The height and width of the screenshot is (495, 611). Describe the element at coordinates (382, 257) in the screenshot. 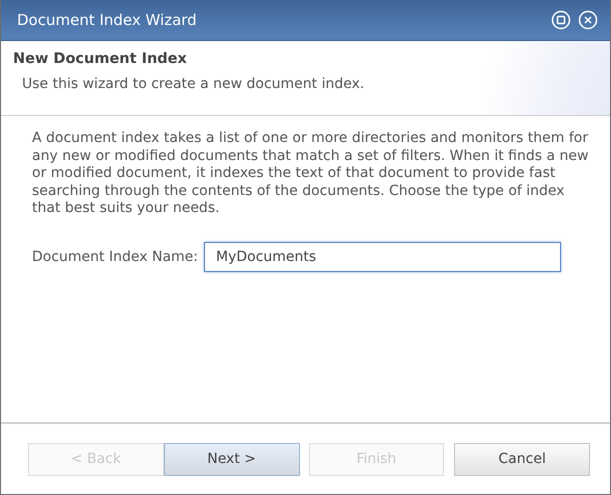

I see `name-input-field: MyDocuments` at that location.